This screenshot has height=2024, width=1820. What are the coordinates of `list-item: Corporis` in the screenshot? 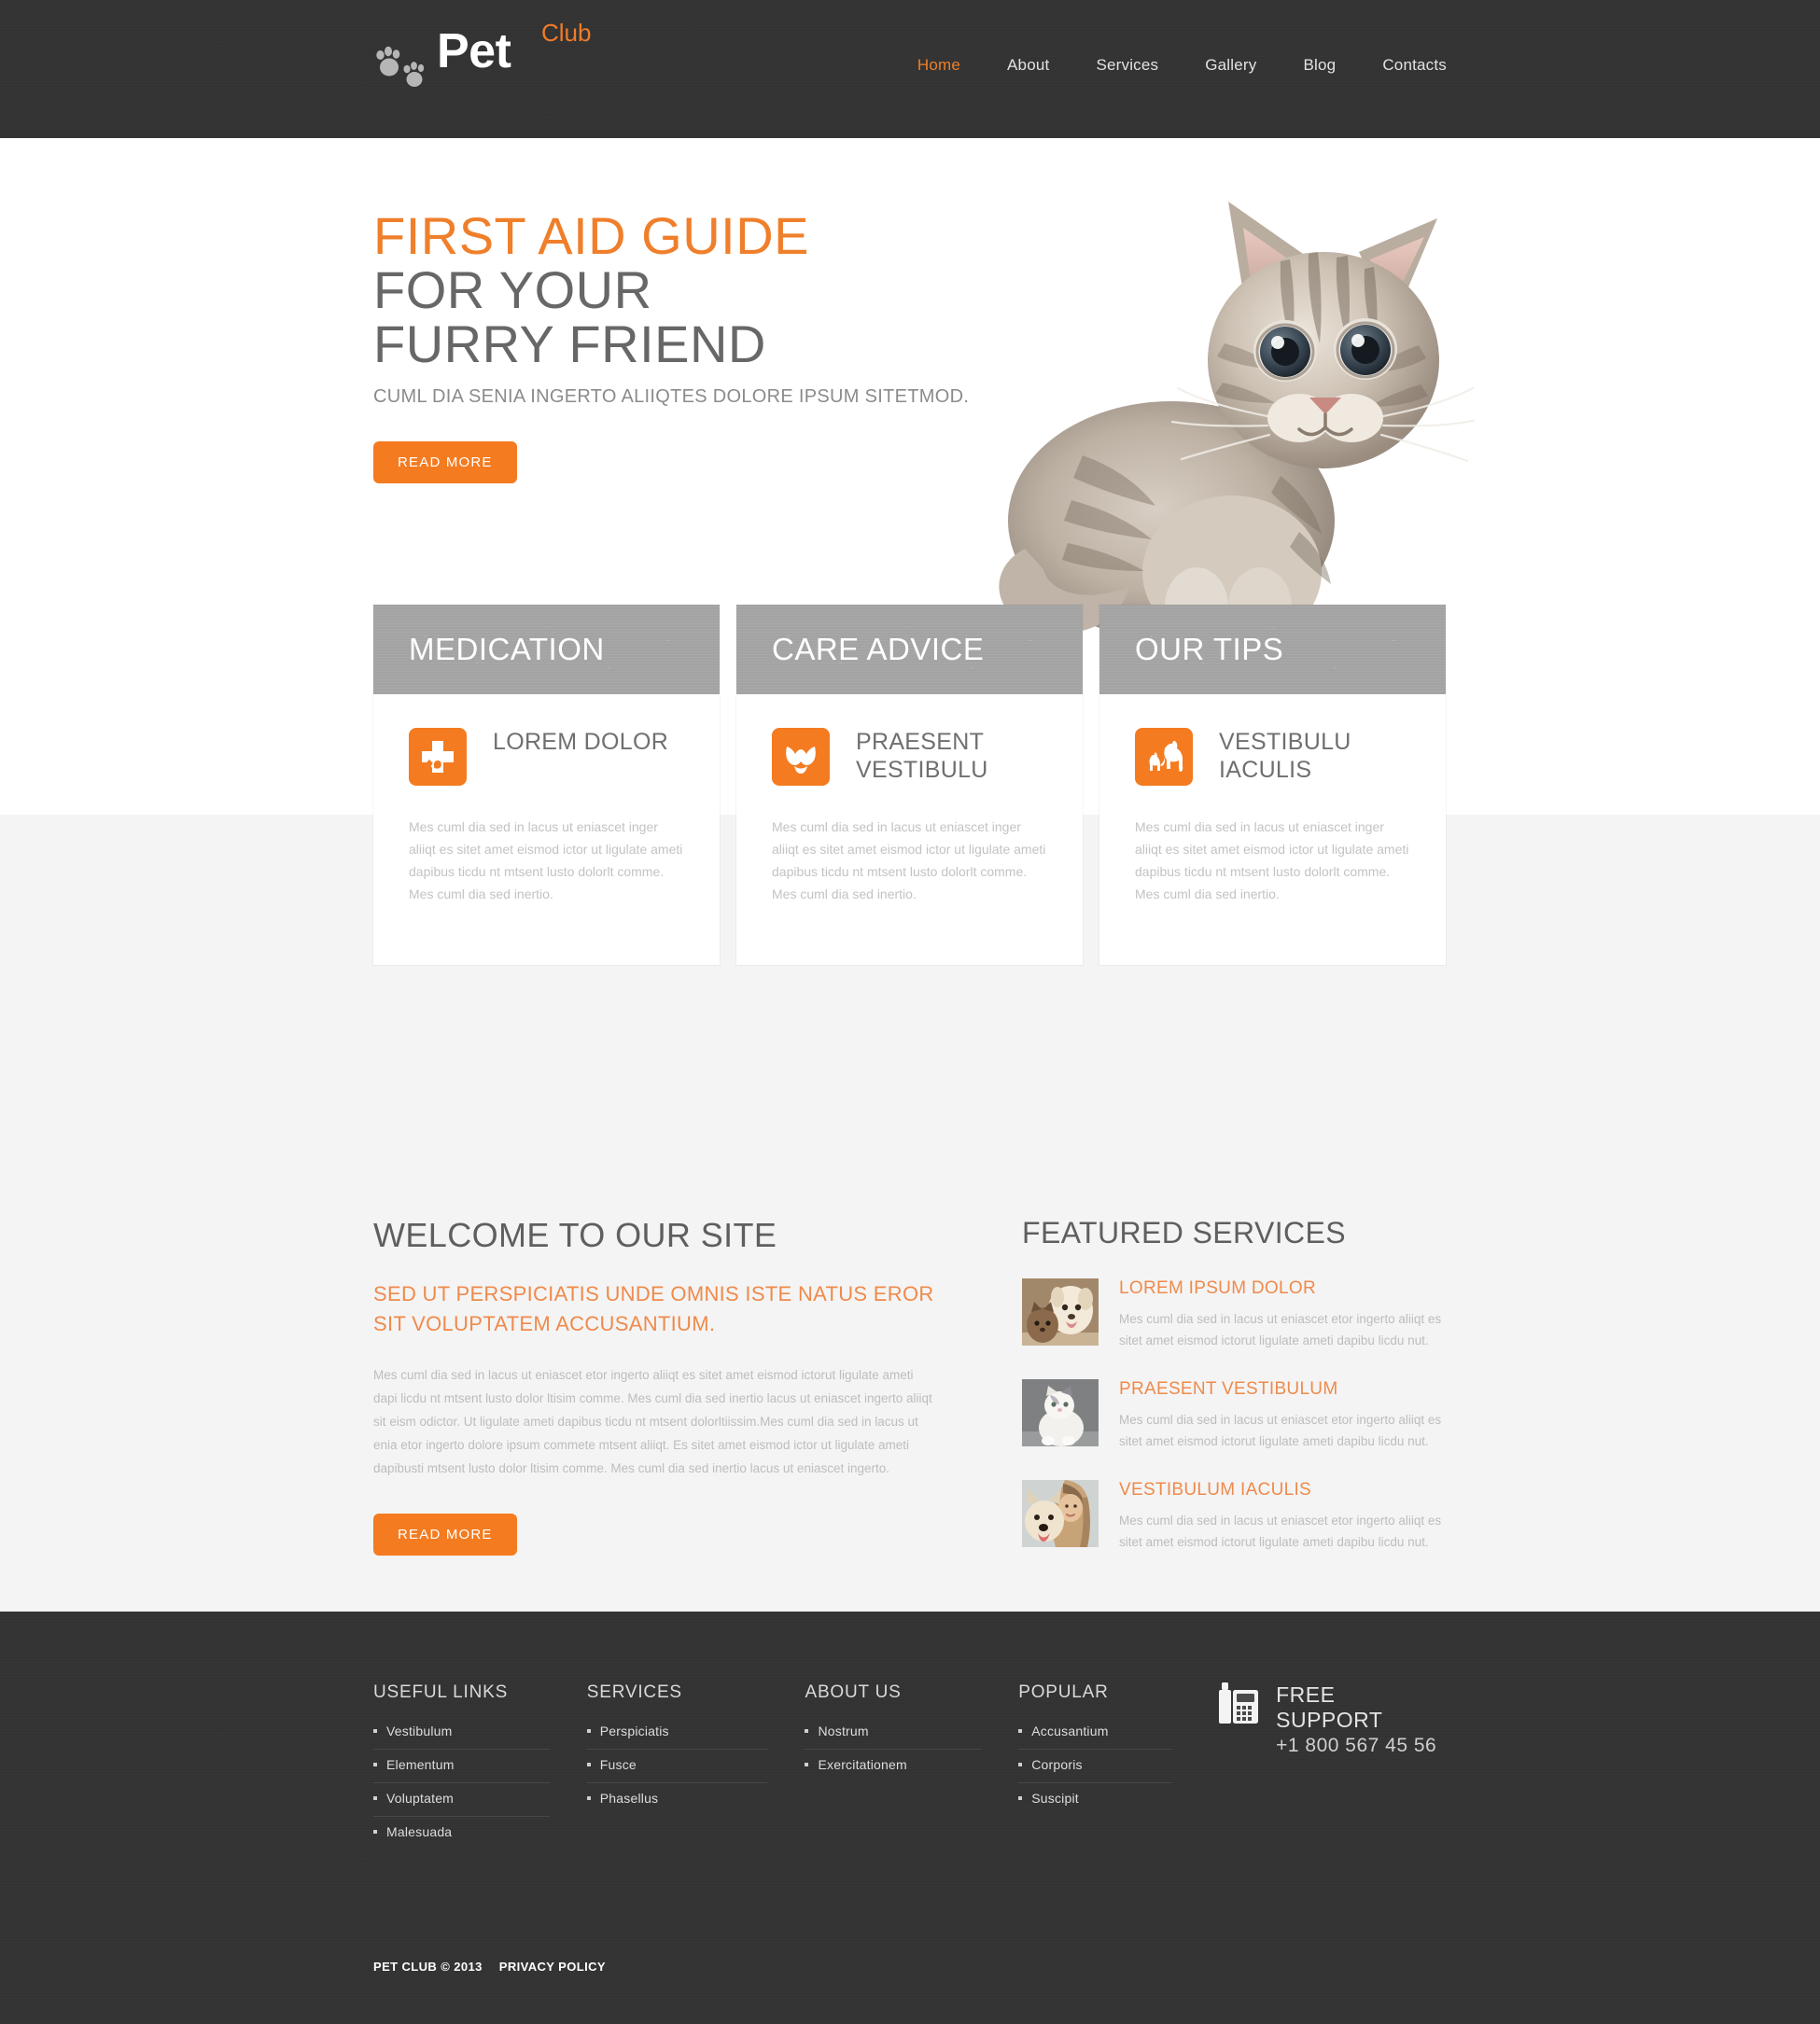 It's located at (1095, 1770).